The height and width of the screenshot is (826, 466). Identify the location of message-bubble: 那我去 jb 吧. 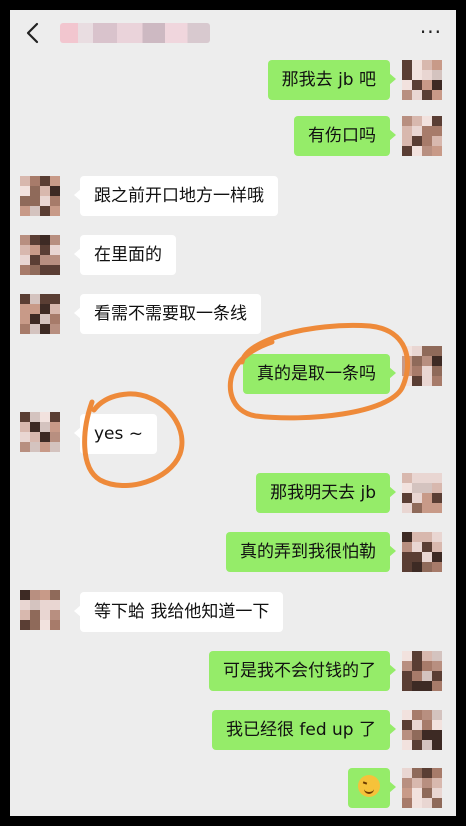
(332, 80).